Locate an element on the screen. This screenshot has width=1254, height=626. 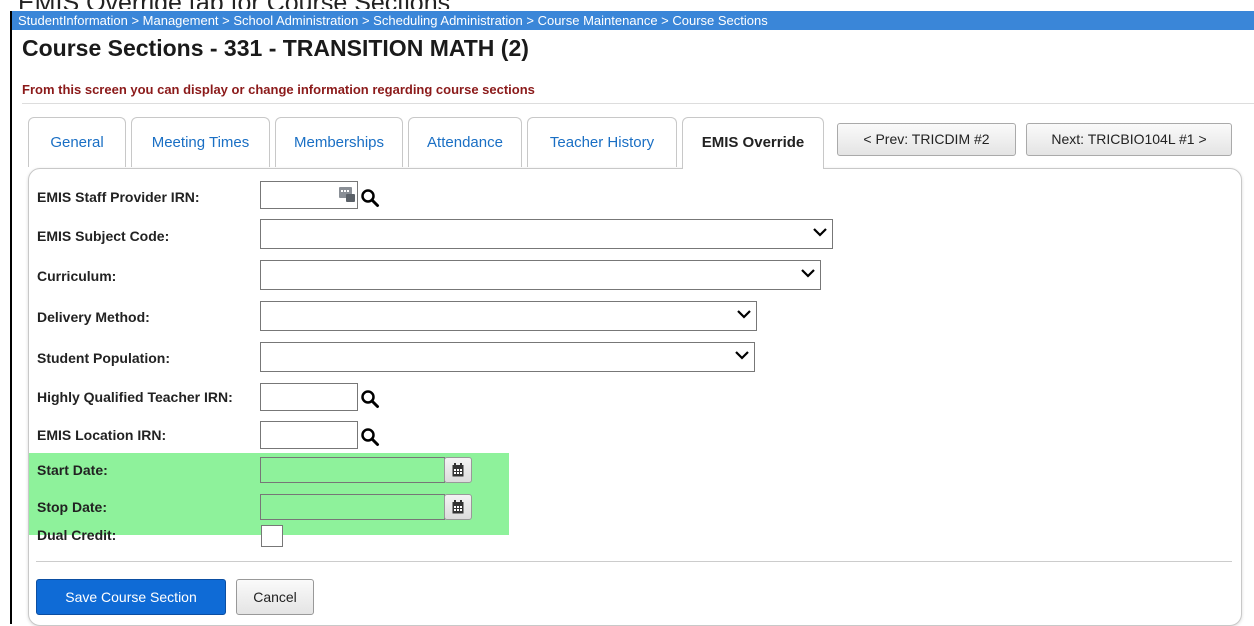
hq-teacher-irn-label: Highly Qualified Teacher IRN: is located at coordinates (135, 397).